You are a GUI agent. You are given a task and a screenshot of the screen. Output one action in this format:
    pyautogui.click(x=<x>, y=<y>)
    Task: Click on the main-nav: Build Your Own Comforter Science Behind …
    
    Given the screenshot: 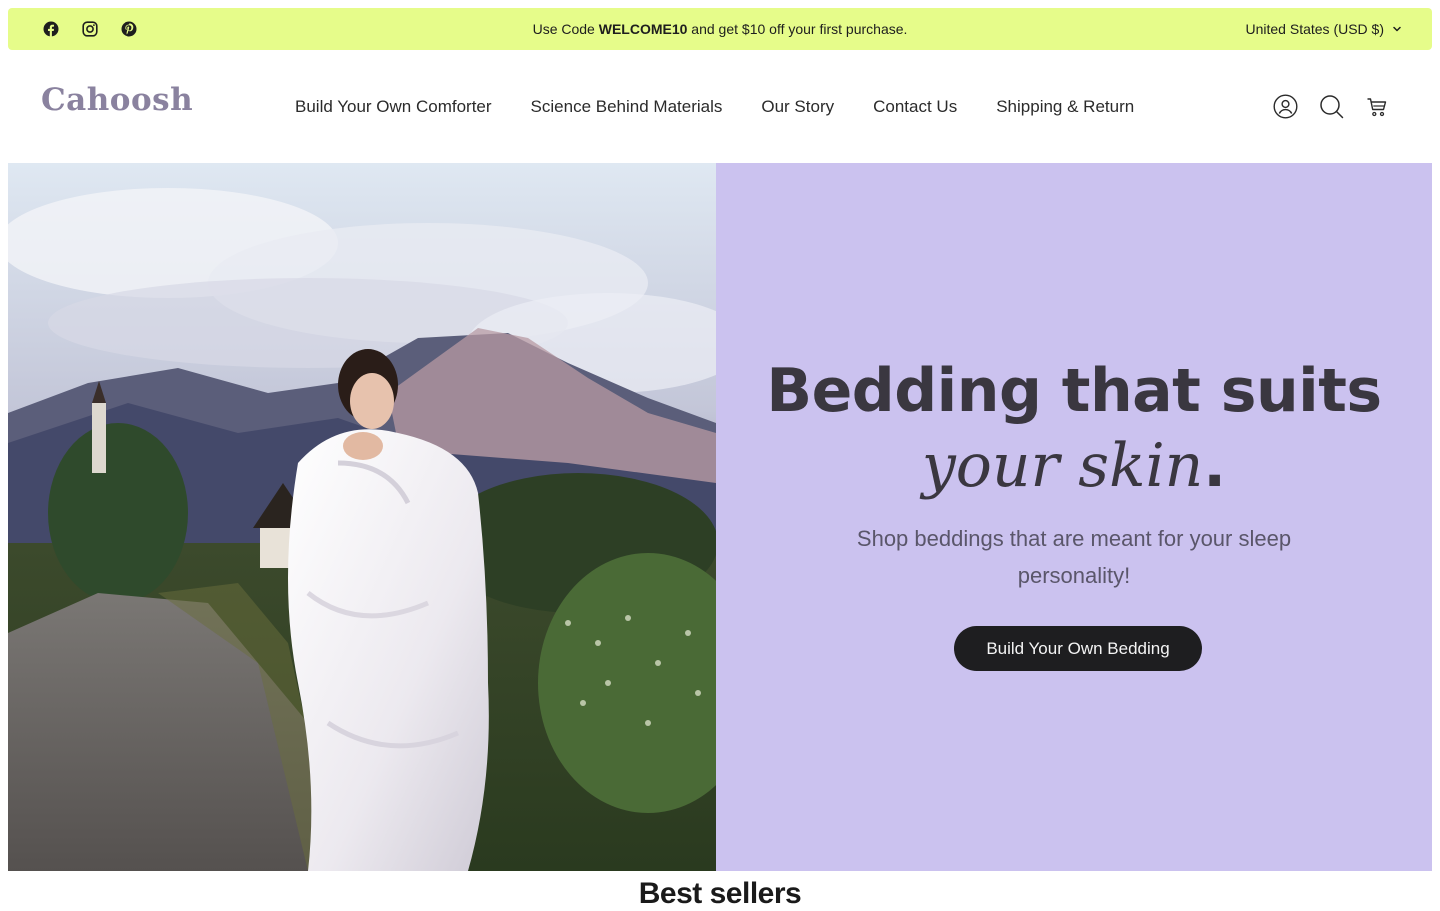 What is the action you would take?
    pyautogui.click(x=714, y=106)
    